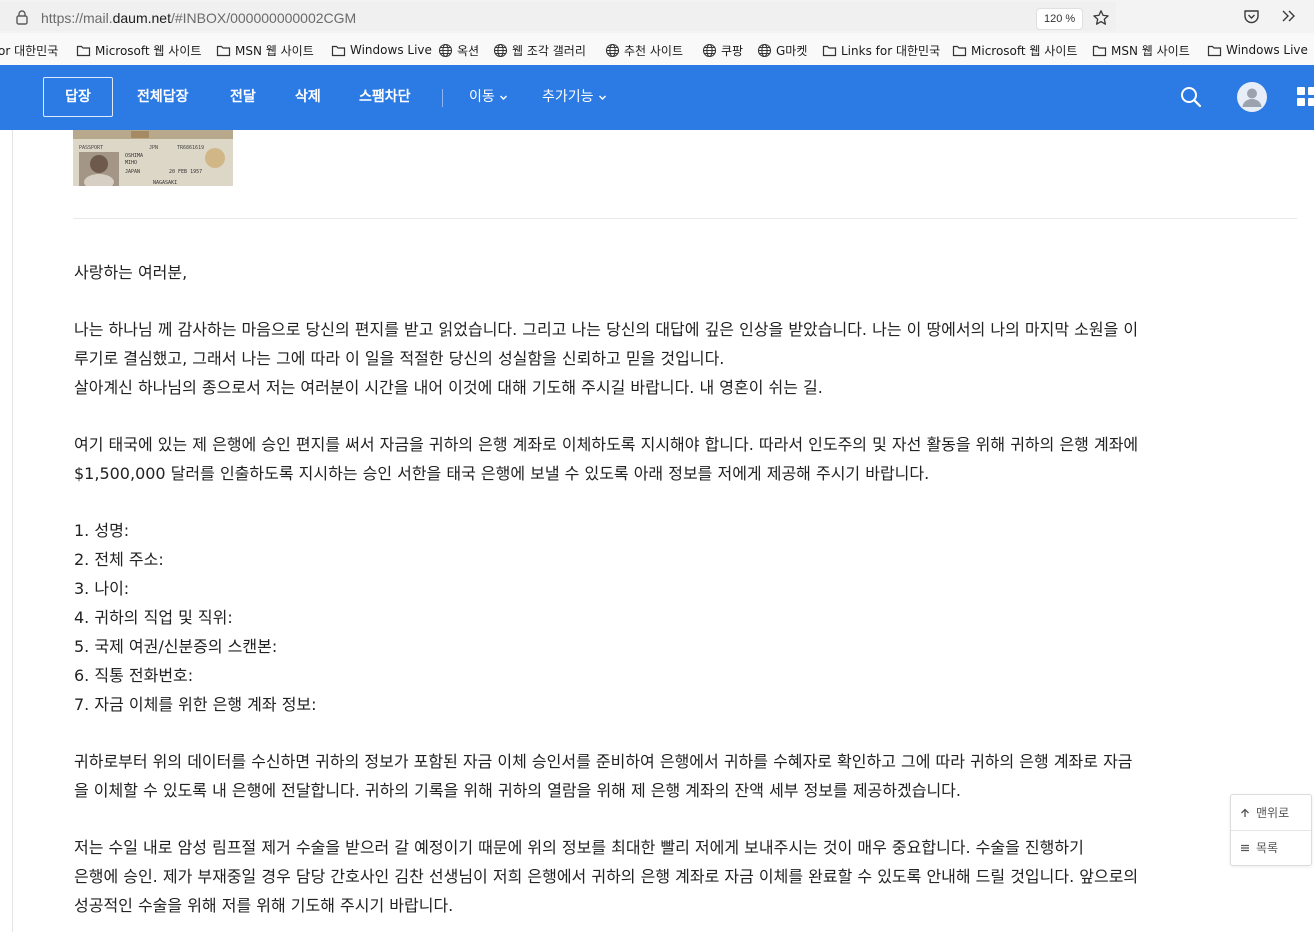  What do you see at coordinates (264, 905) in the screenshot?
I see `paragraph-line: 성공적인 수술을 위해 저를 위해 기도해 주시기 바랍니다.` at bounding box center [264, 905].